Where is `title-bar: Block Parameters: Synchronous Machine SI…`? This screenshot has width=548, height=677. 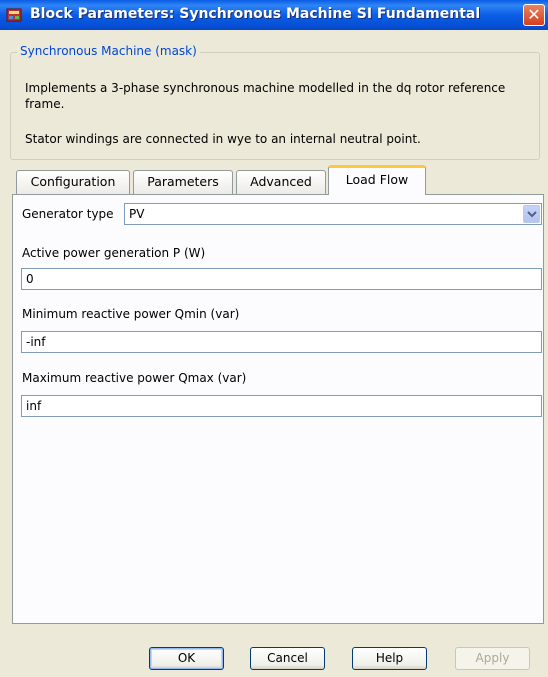
title-bar: Block Parameters: Synchronous Machine SI… is located at coordinates (274, 15).